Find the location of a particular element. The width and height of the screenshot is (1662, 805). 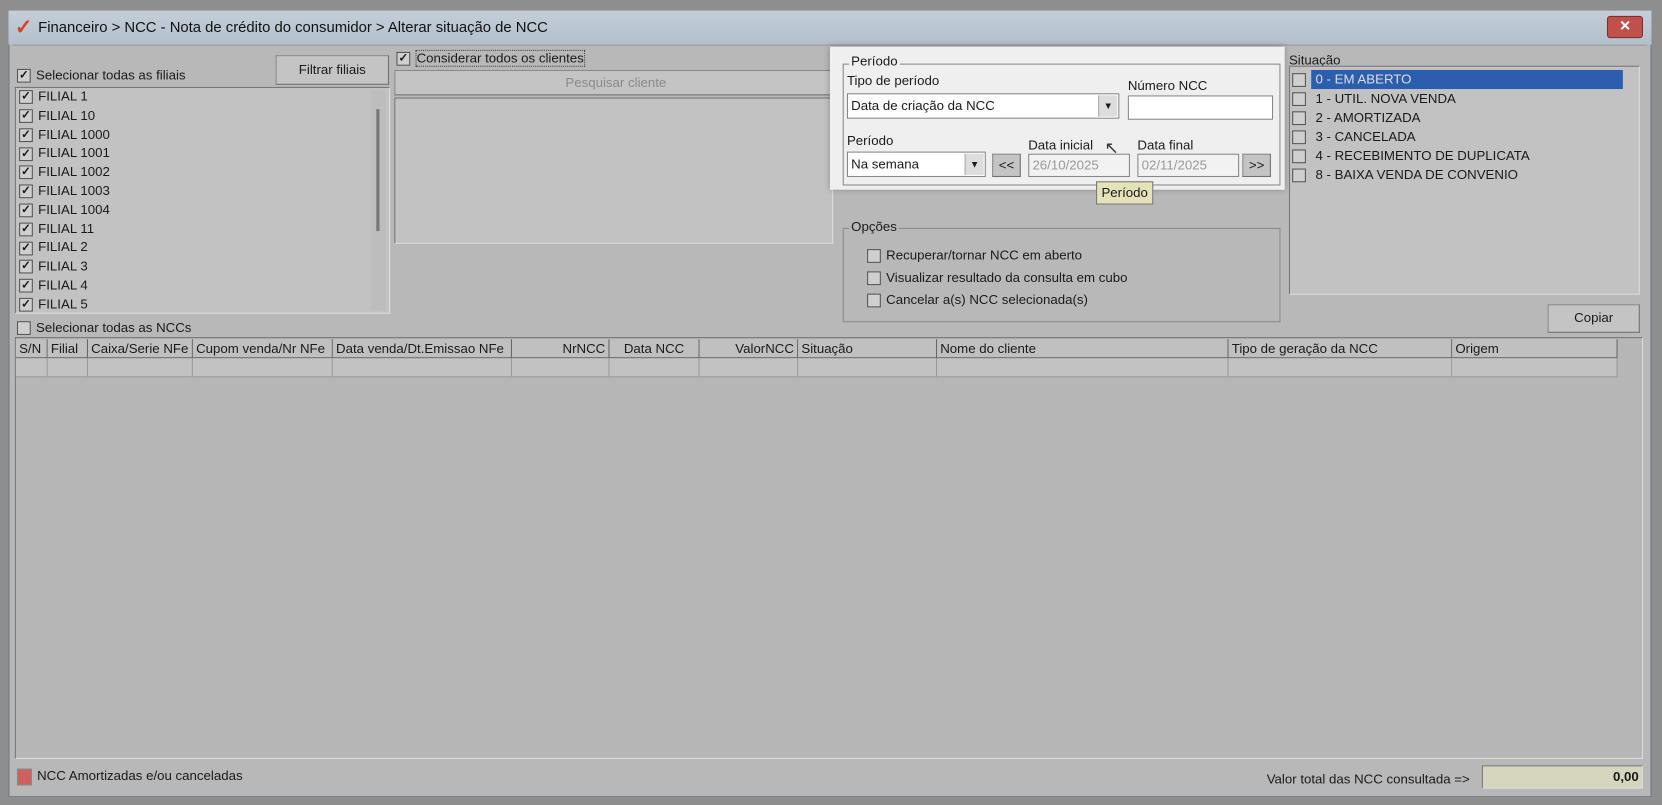

column-header: Cupom venda/Nr NFe is located at coordinates (262, 349).